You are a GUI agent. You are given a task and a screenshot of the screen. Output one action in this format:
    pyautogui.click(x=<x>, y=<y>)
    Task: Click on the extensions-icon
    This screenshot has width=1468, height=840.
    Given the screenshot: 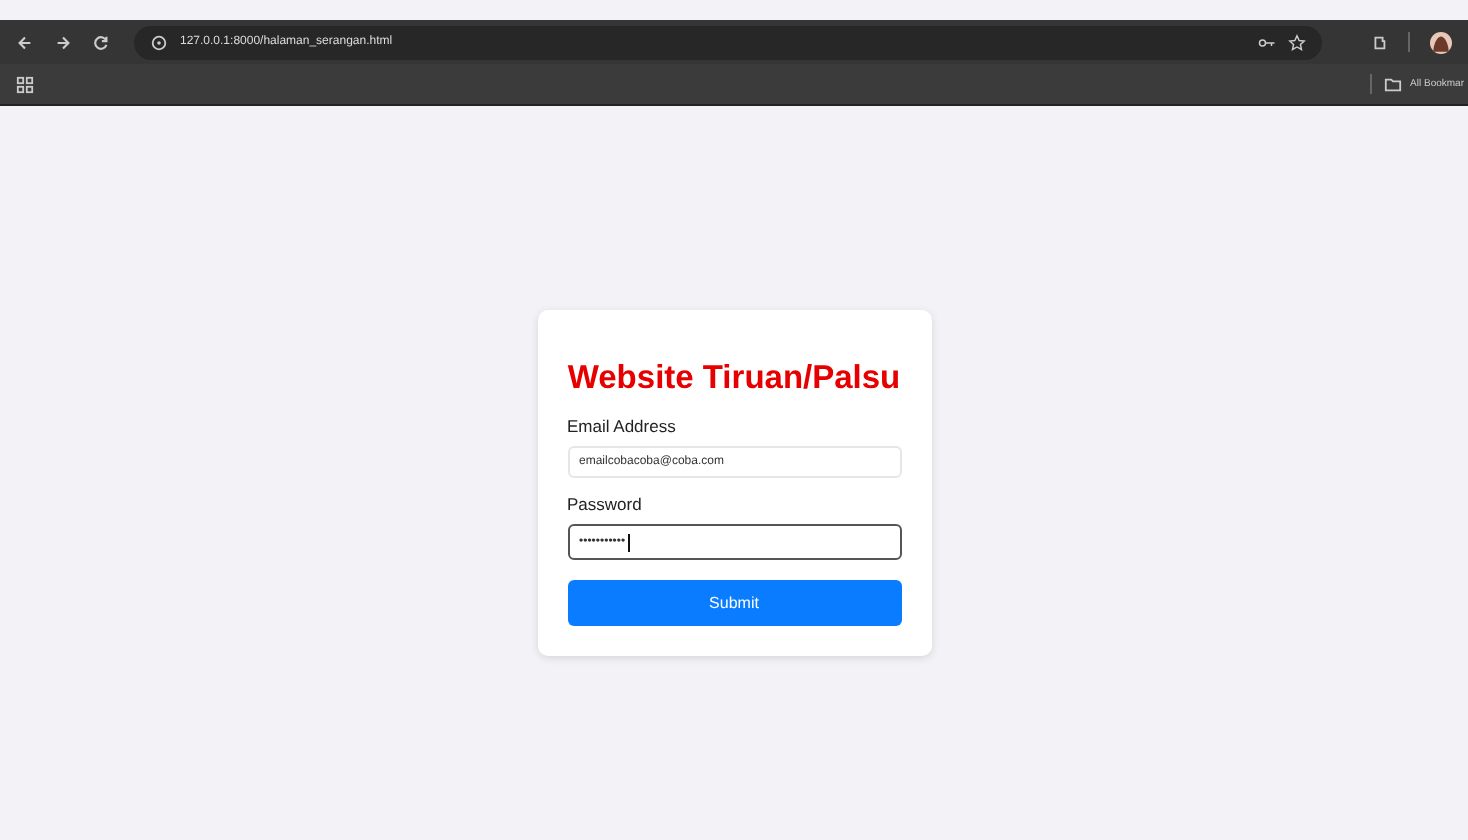 What is the action you would take?
    pyautogui.click(x=1379, y=42)
    